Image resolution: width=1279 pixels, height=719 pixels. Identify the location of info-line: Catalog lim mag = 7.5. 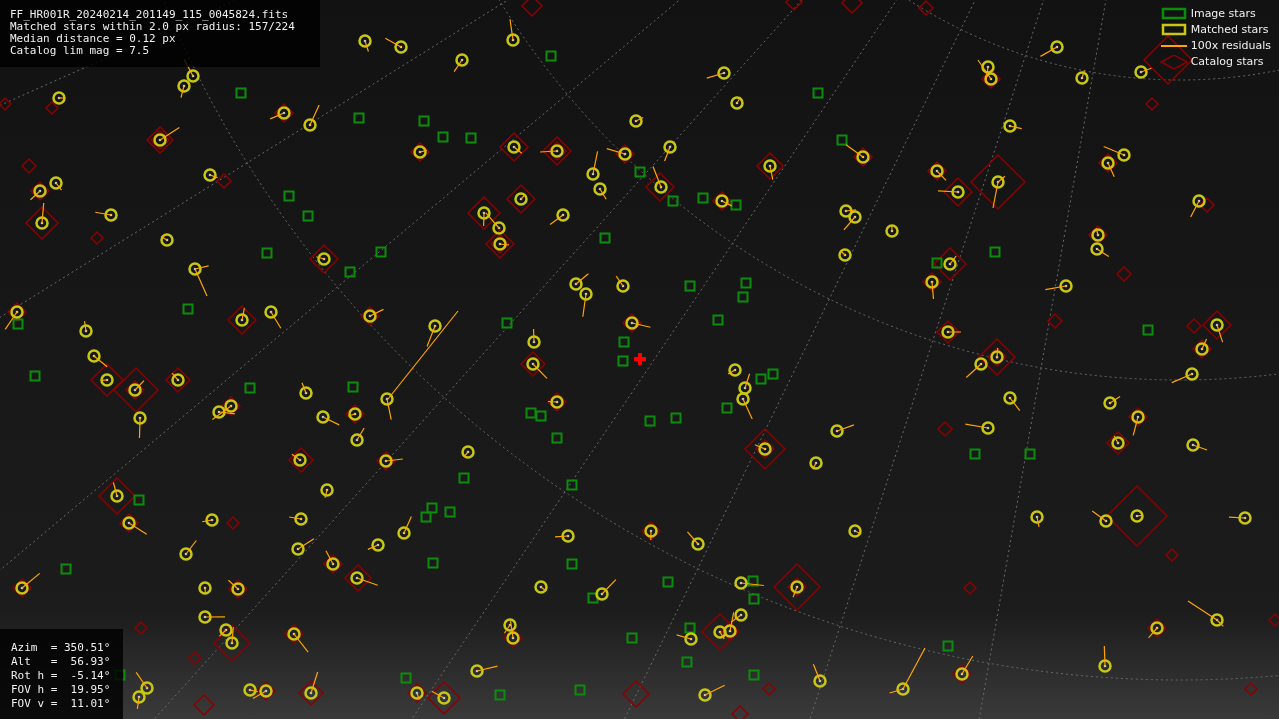
(80, 51).